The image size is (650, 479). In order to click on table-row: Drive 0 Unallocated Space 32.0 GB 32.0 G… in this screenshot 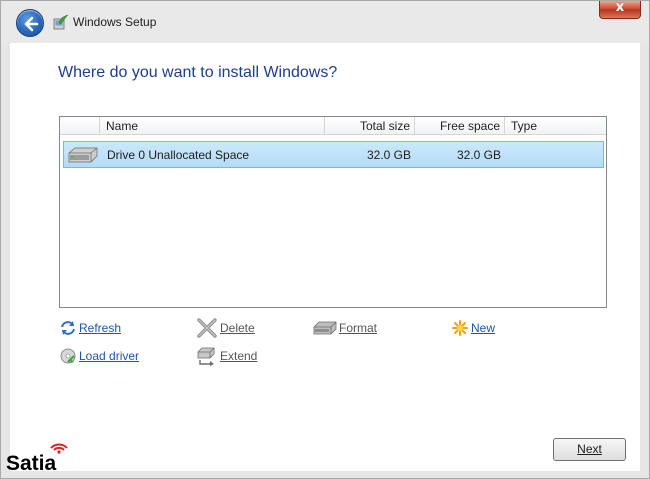, I will do `click(333, 154)`.